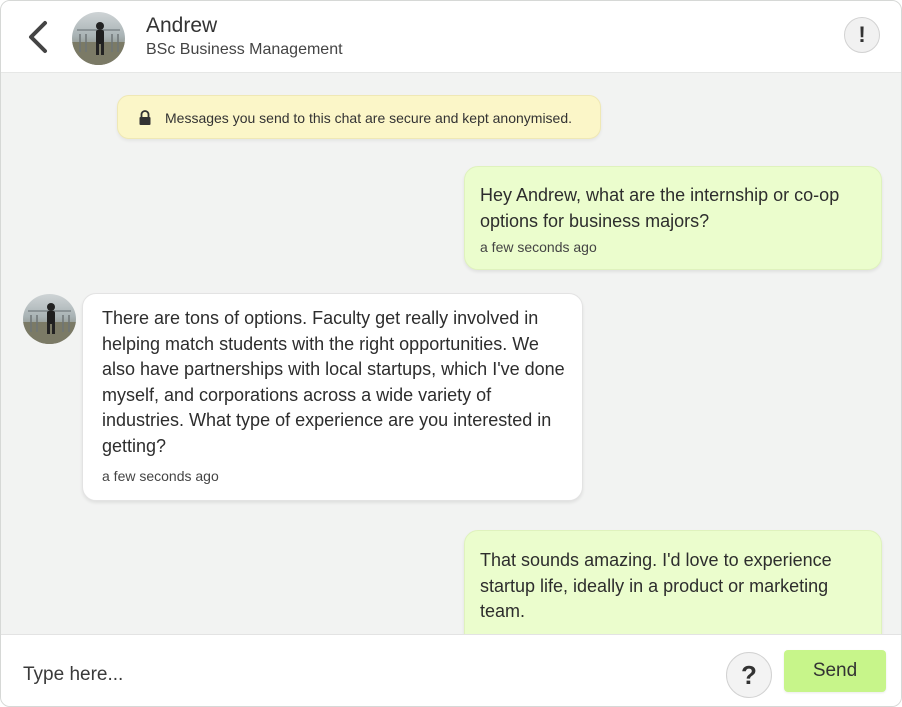 This screenshot has width=902, height=707. I want to click on message-composer: ? Send, so click(451, 670).